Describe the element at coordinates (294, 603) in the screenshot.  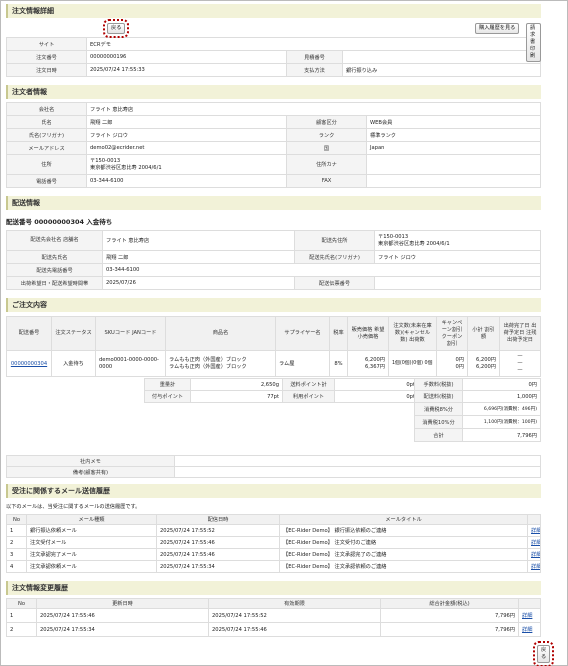
I see `history-header-expiry: 有効期限` at that location.